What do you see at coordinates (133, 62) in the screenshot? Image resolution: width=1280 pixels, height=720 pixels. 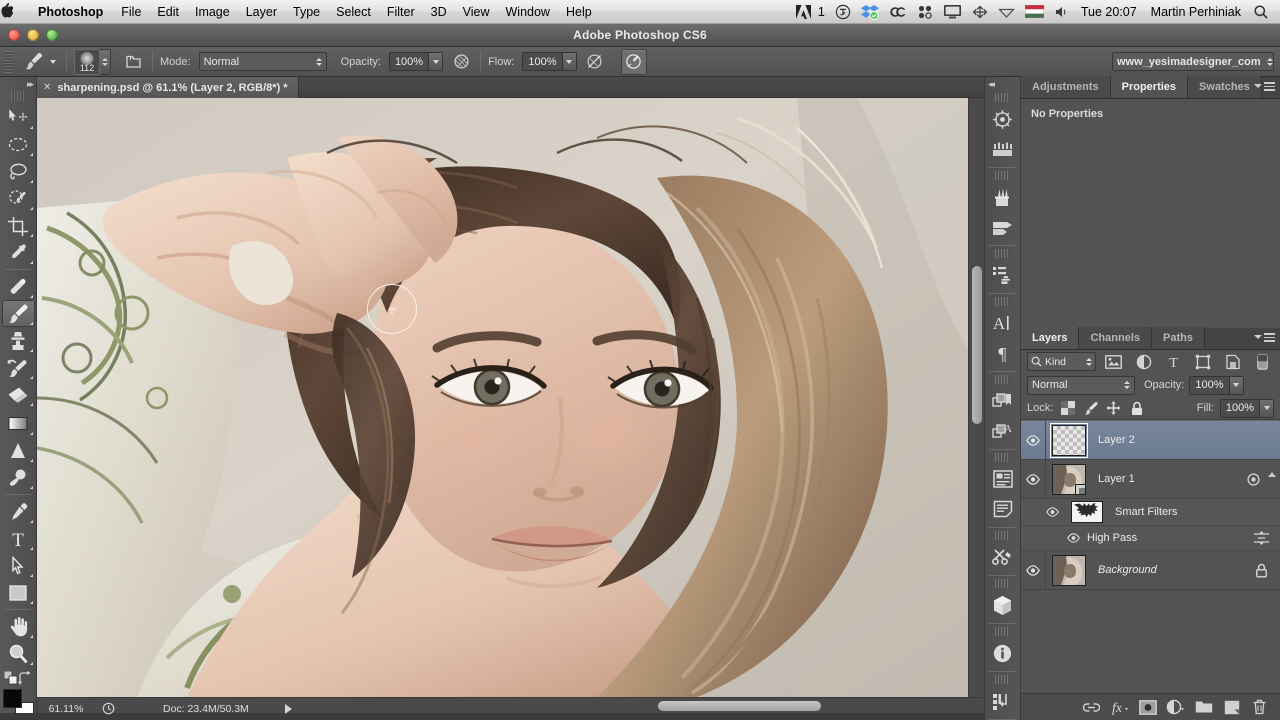 I see `brush-panel-toggle-icon` at bounding box center [133, 62].